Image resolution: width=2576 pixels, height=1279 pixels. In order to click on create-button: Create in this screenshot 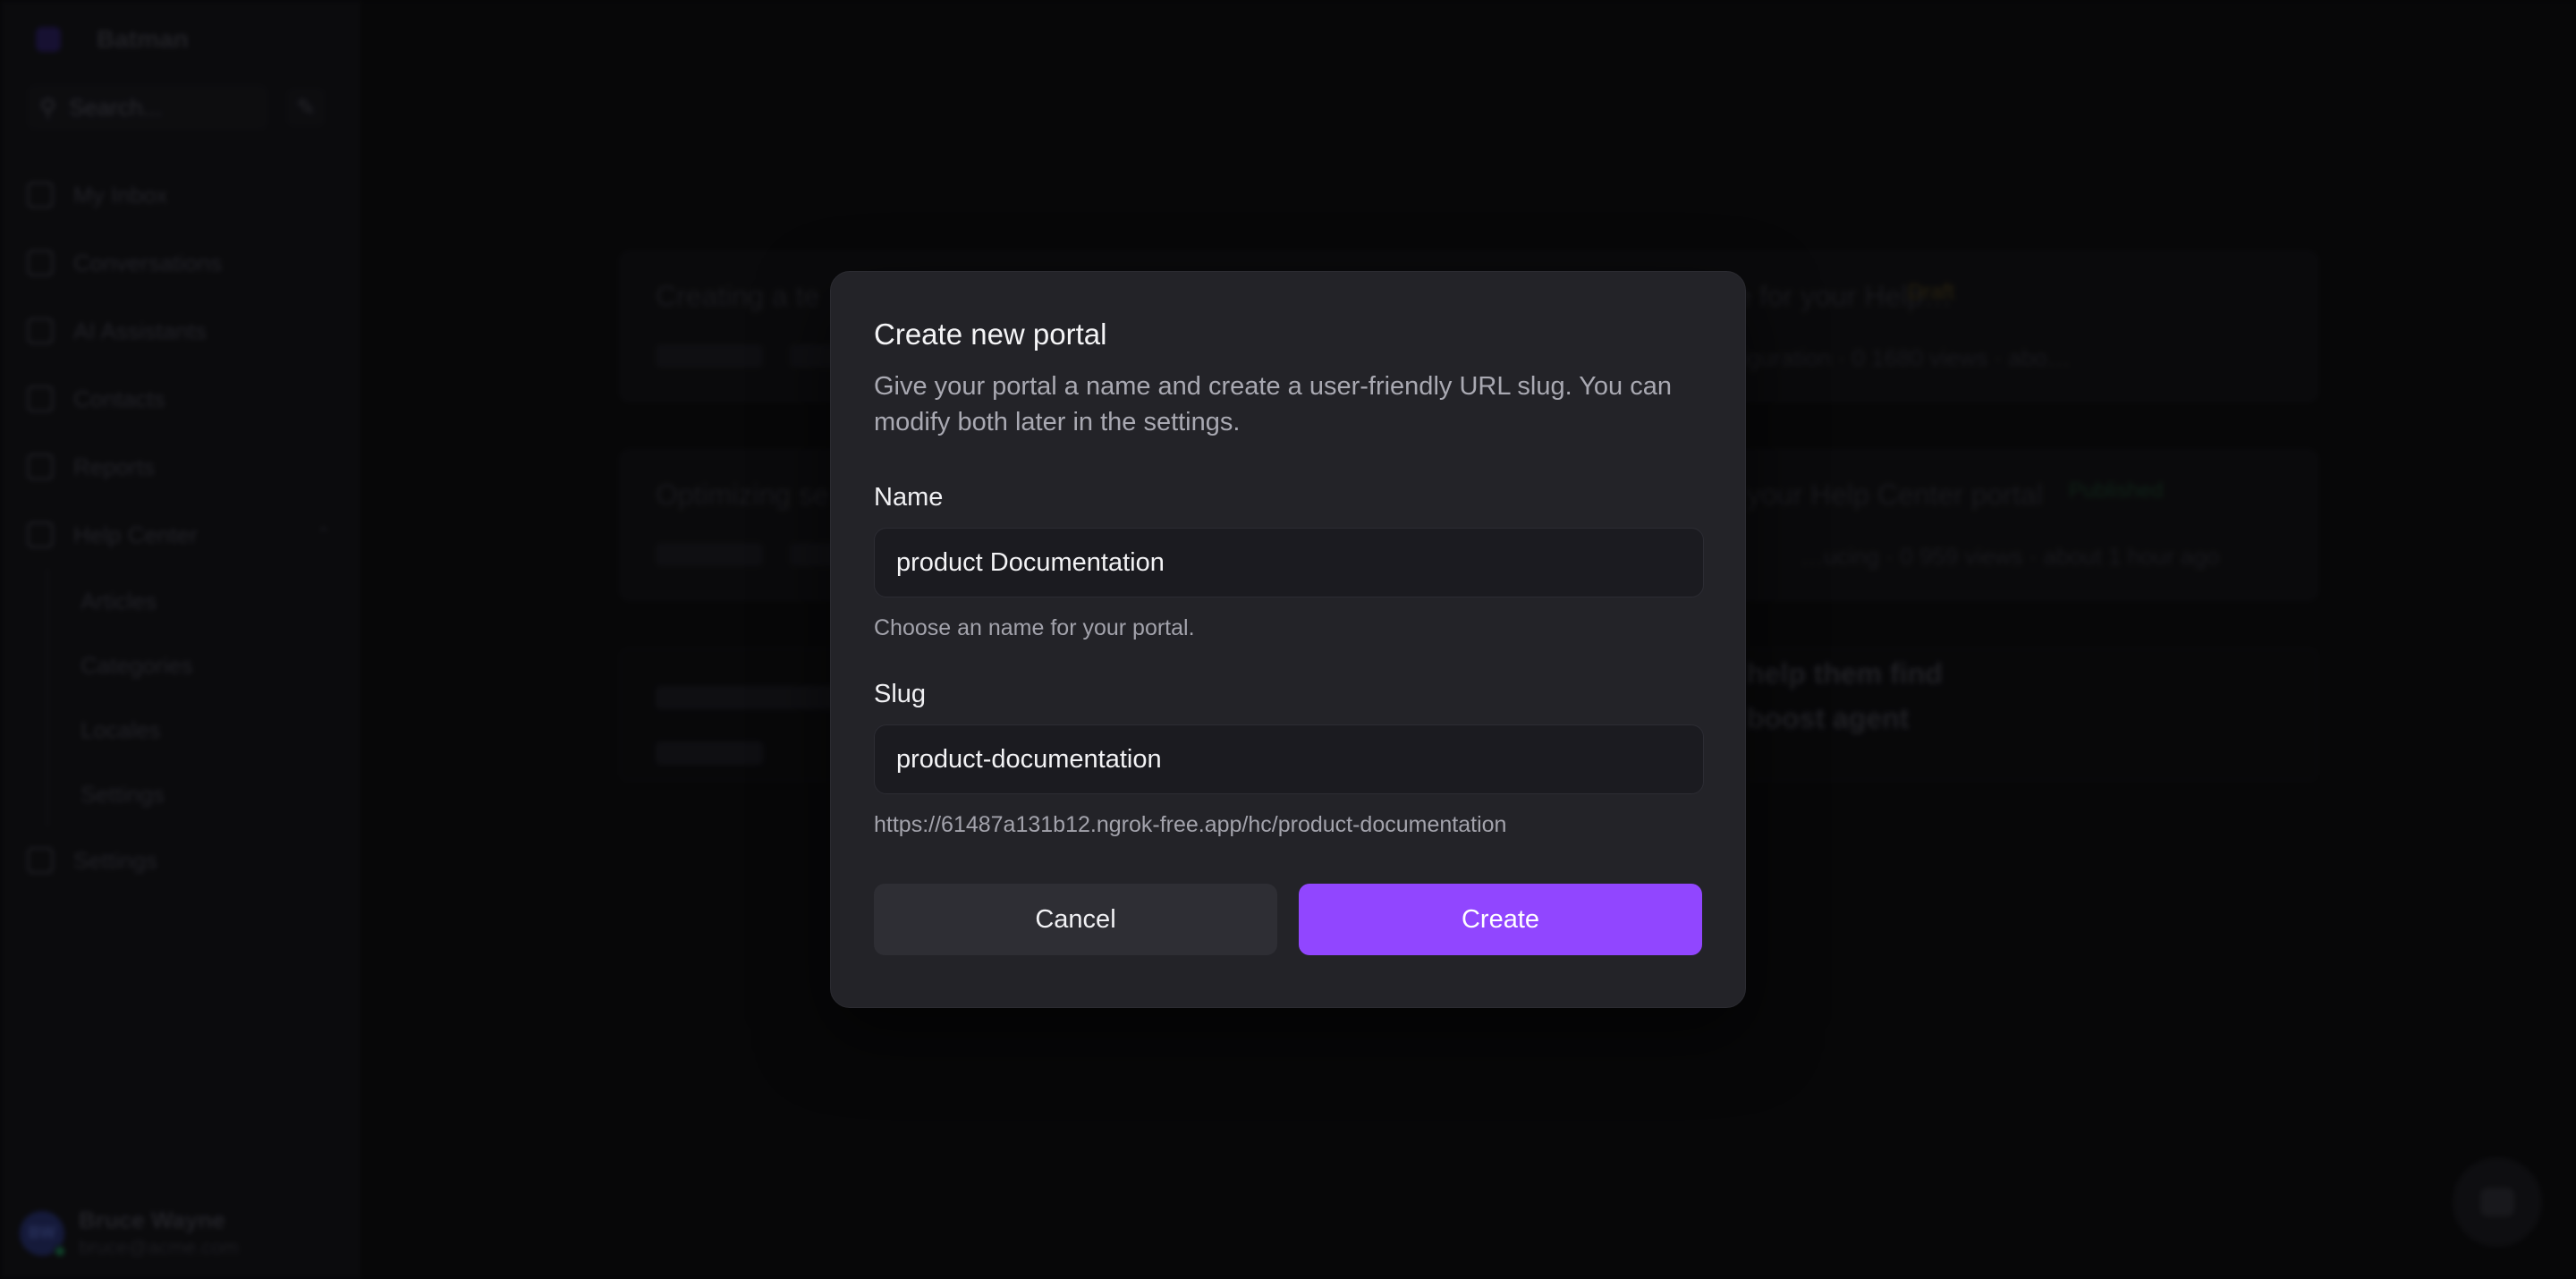, I will do `click(1500, 920)`.